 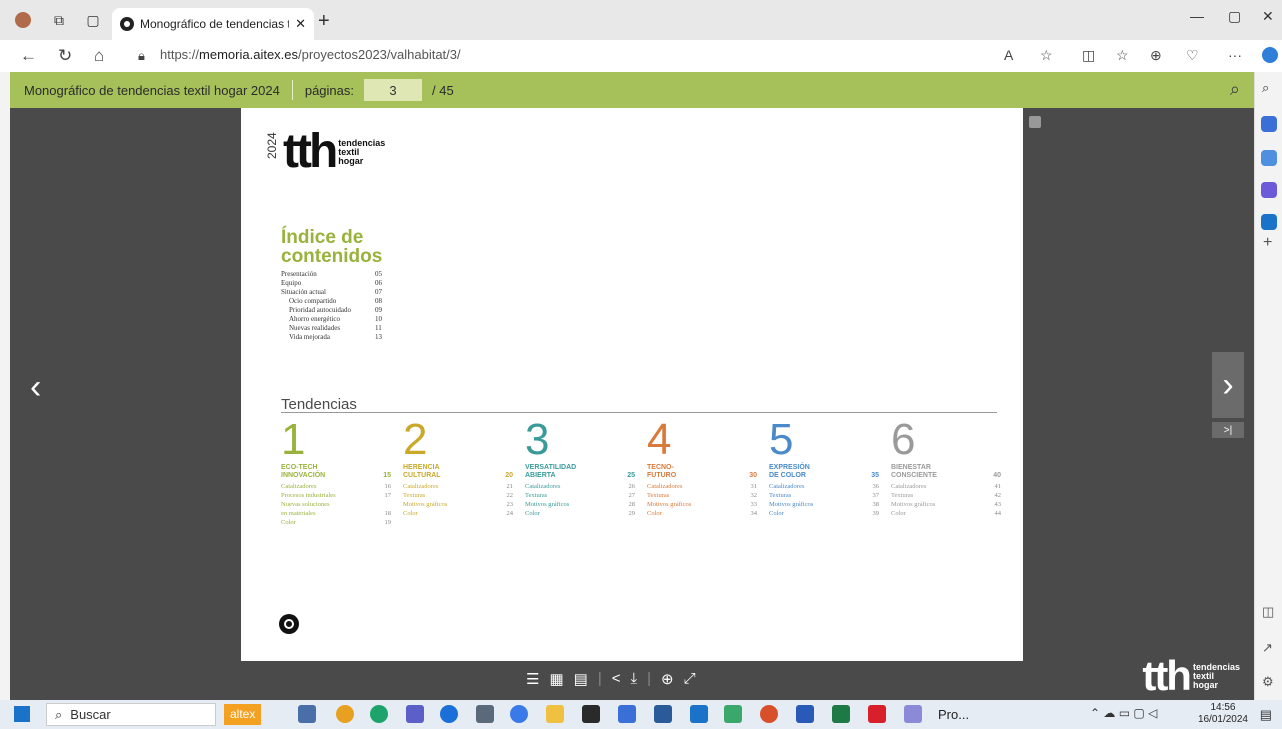 What do you see at coordinates (1235, 89) in the screenshot?
I see `viewer-search-icon: ⌕` at bounding box center [1235, 89].